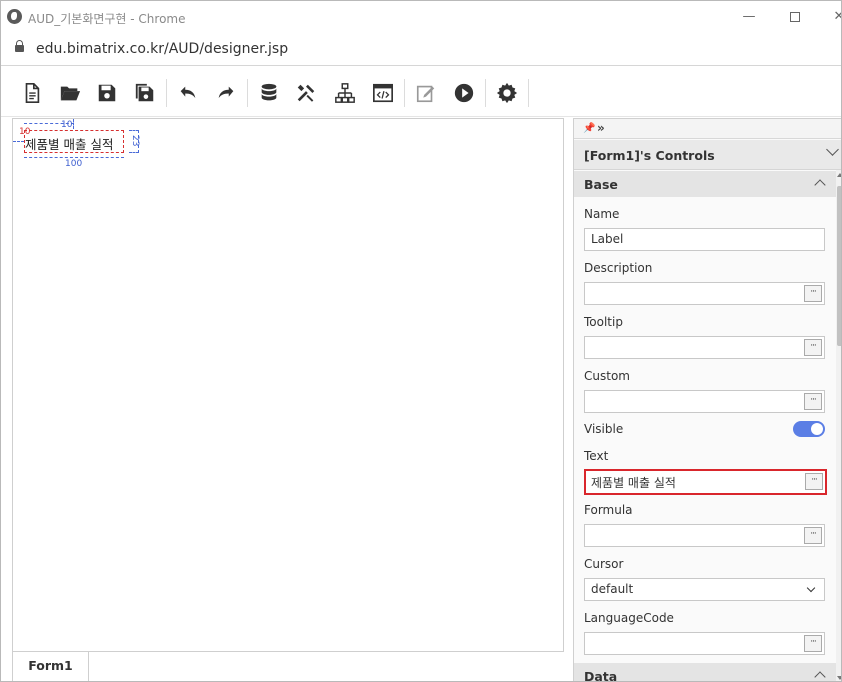 This screenshot has width=842, height=682. What do you see at coordinates (107, 19) in the screenshot?
I see `window-title: AUD_기본화면구현 - Chrome` at bounding box center [107, 19].